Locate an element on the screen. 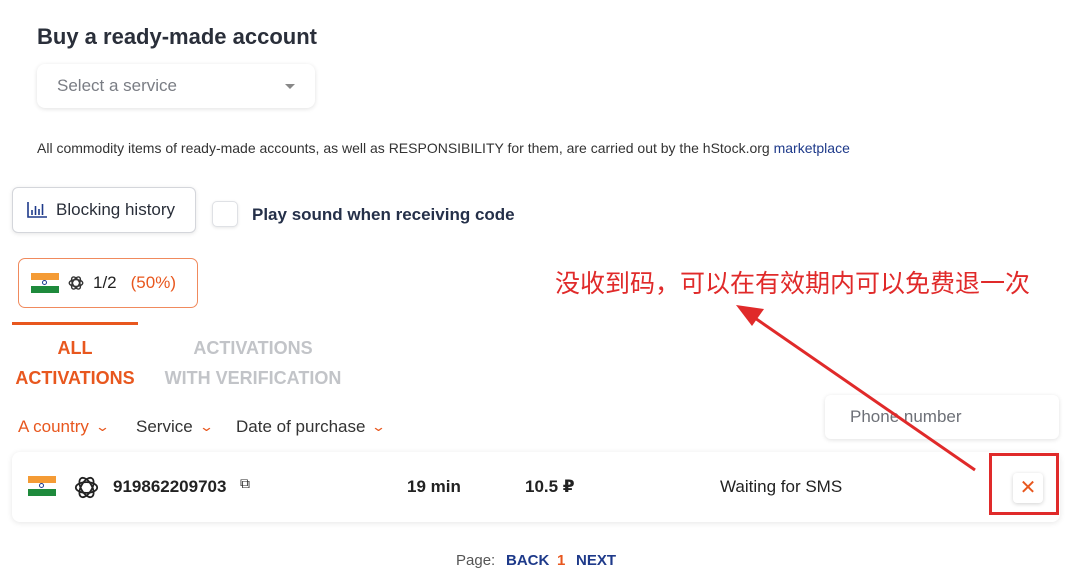 Image resolution: width=1080 pixels, height=581 pixels. pagination-back-link: BACK is located at coordinates (527, 560).